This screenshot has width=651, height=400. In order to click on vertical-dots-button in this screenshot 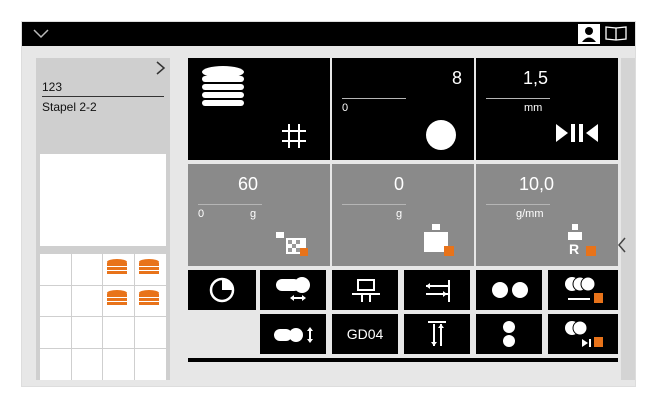, I will do `click(509, 334)`.